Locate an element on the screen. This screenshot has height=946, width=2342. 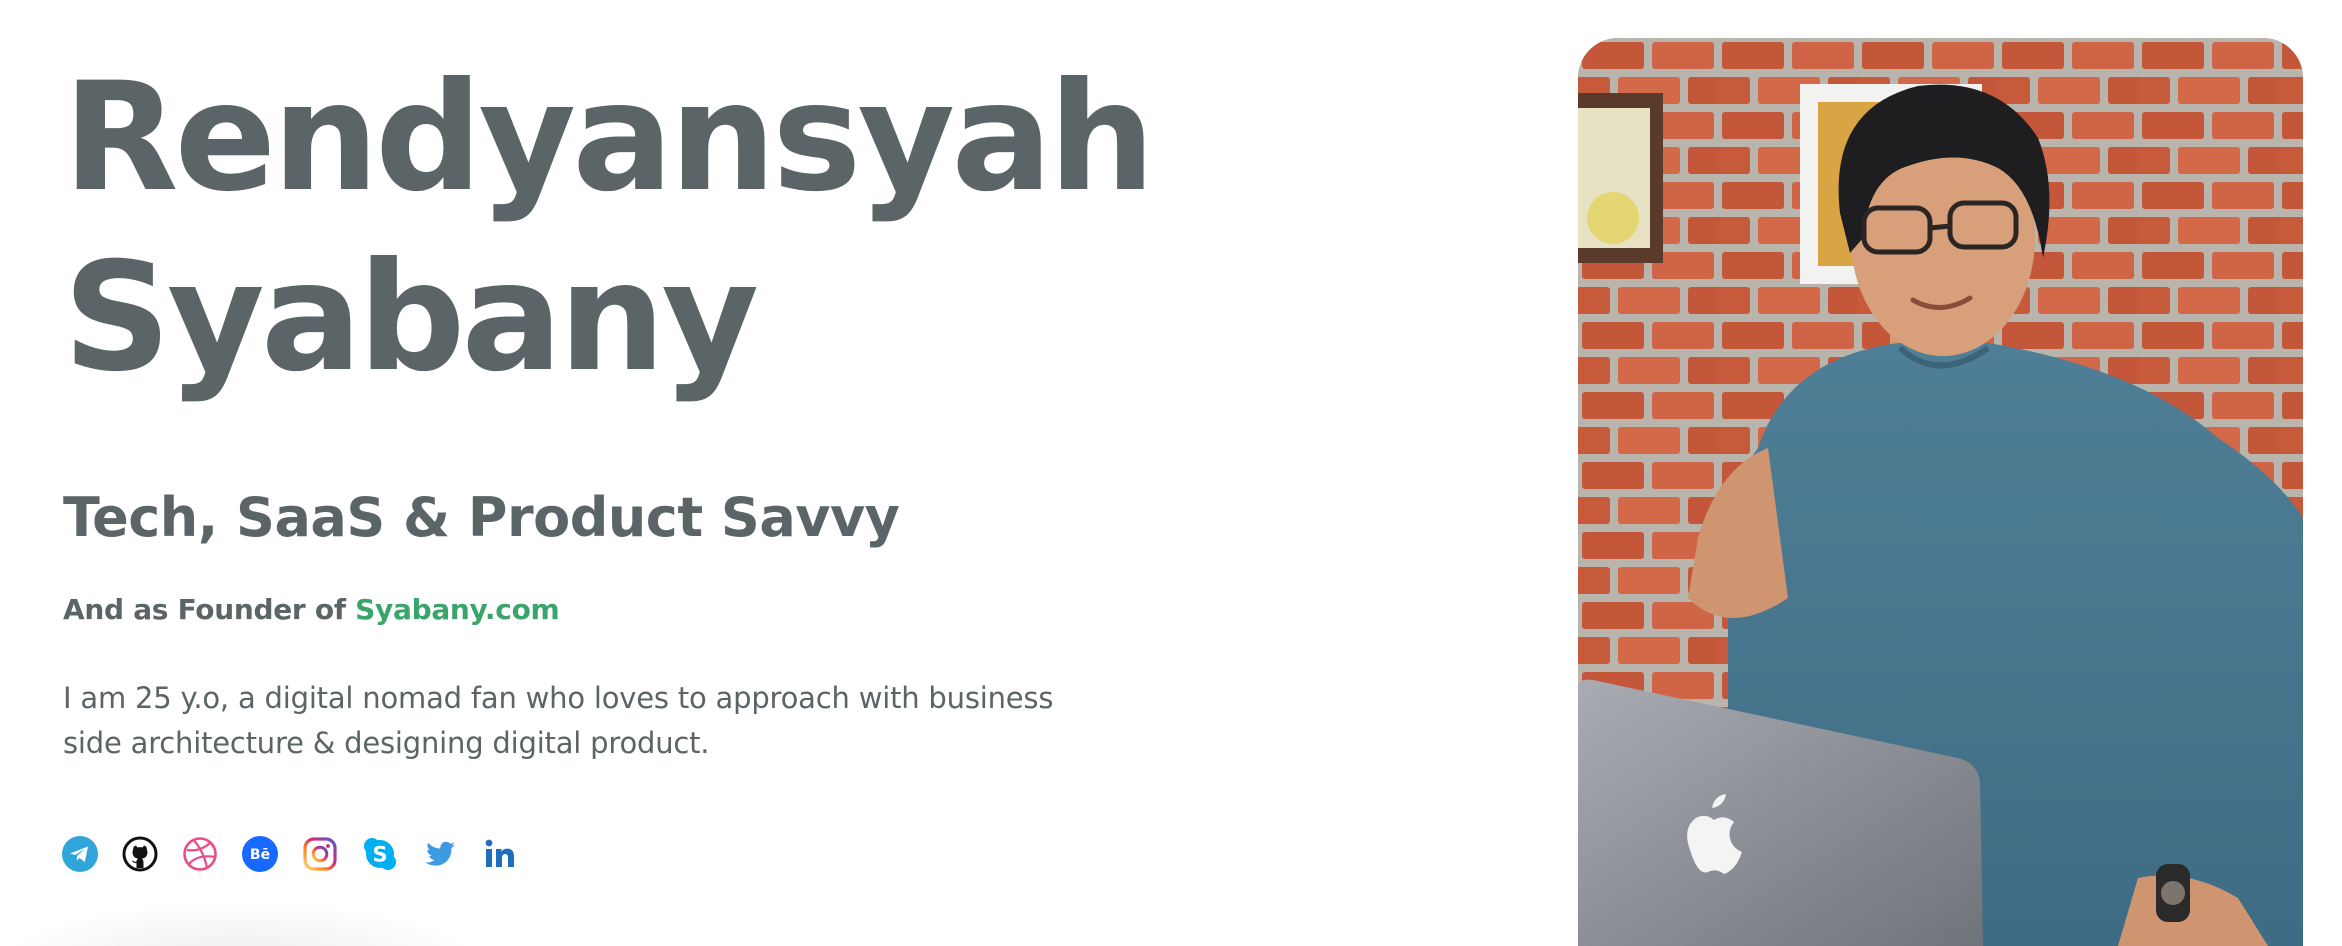
twitter-icon is located at coordinates (440, 853).